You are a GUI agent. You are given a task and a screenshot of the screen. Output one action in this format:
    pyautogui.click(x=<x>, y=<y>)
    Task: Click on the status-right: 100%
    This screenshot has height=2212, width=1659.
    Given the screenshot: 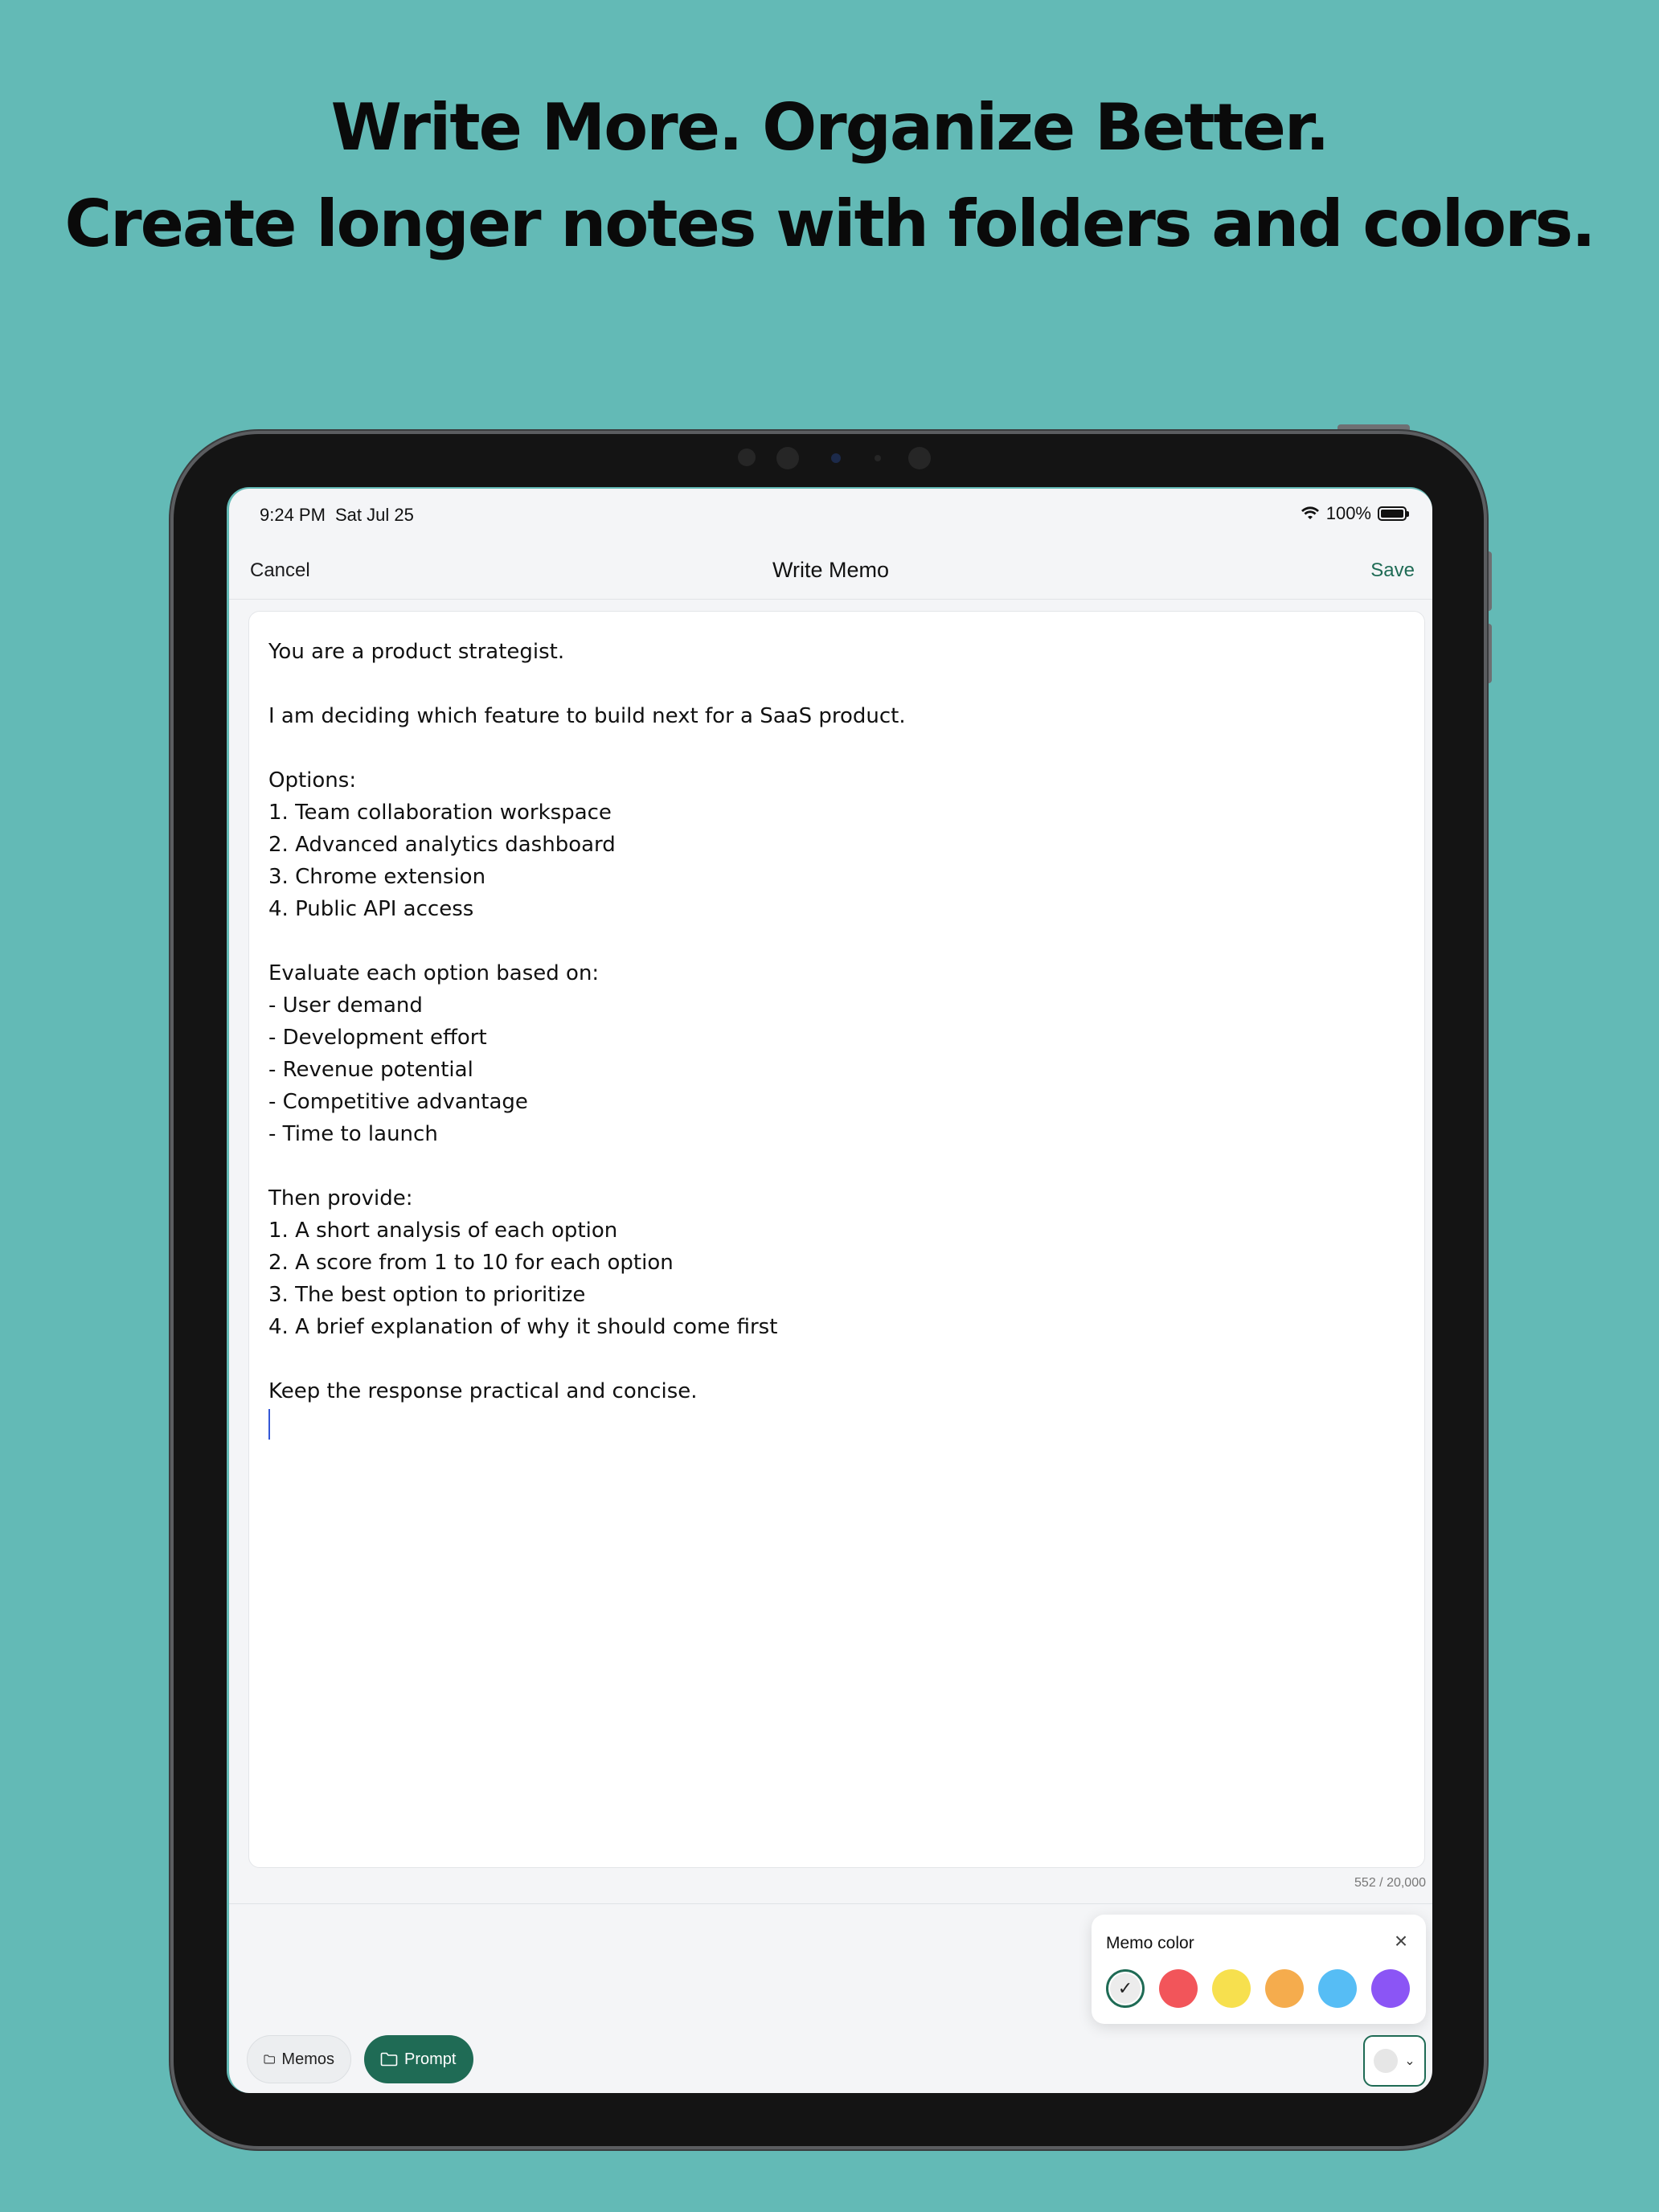 What is the action you would take?
    pyautogui.click(x=1355, y=513)
    